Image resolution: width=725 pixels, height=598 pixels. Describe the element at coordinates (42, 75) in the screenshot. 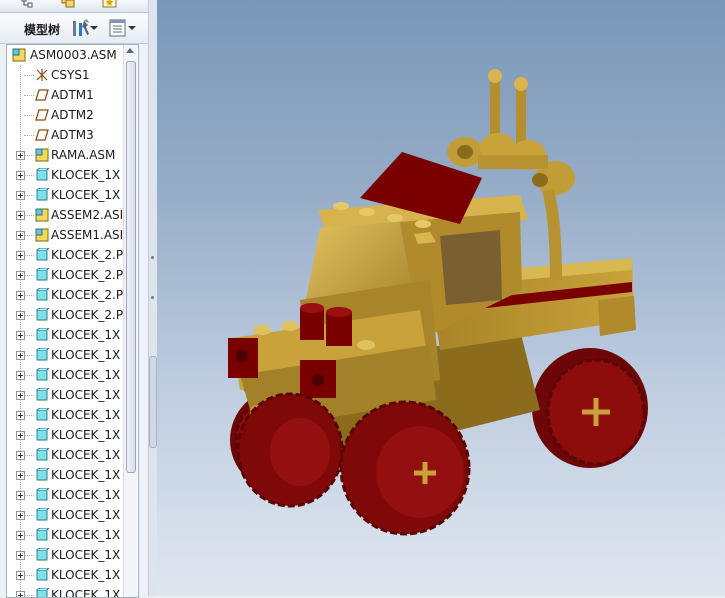

I see `coordinate-system-icon` at that location.